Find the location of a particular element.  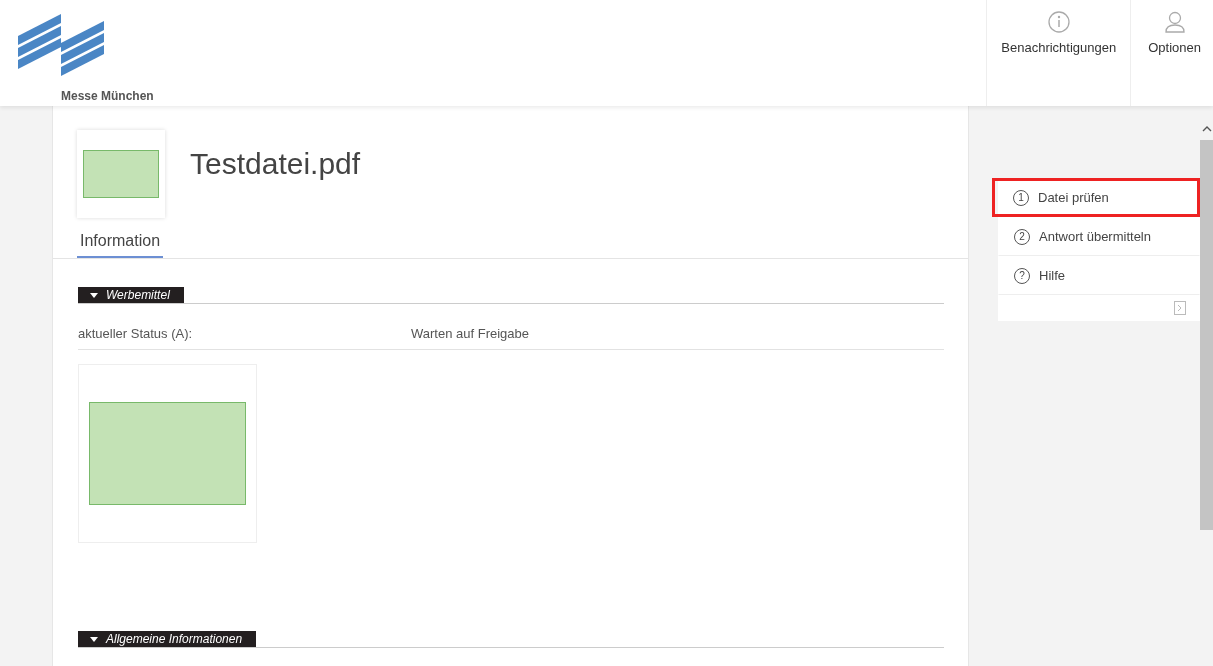

tab: Information is located at coordinates (120, 245).